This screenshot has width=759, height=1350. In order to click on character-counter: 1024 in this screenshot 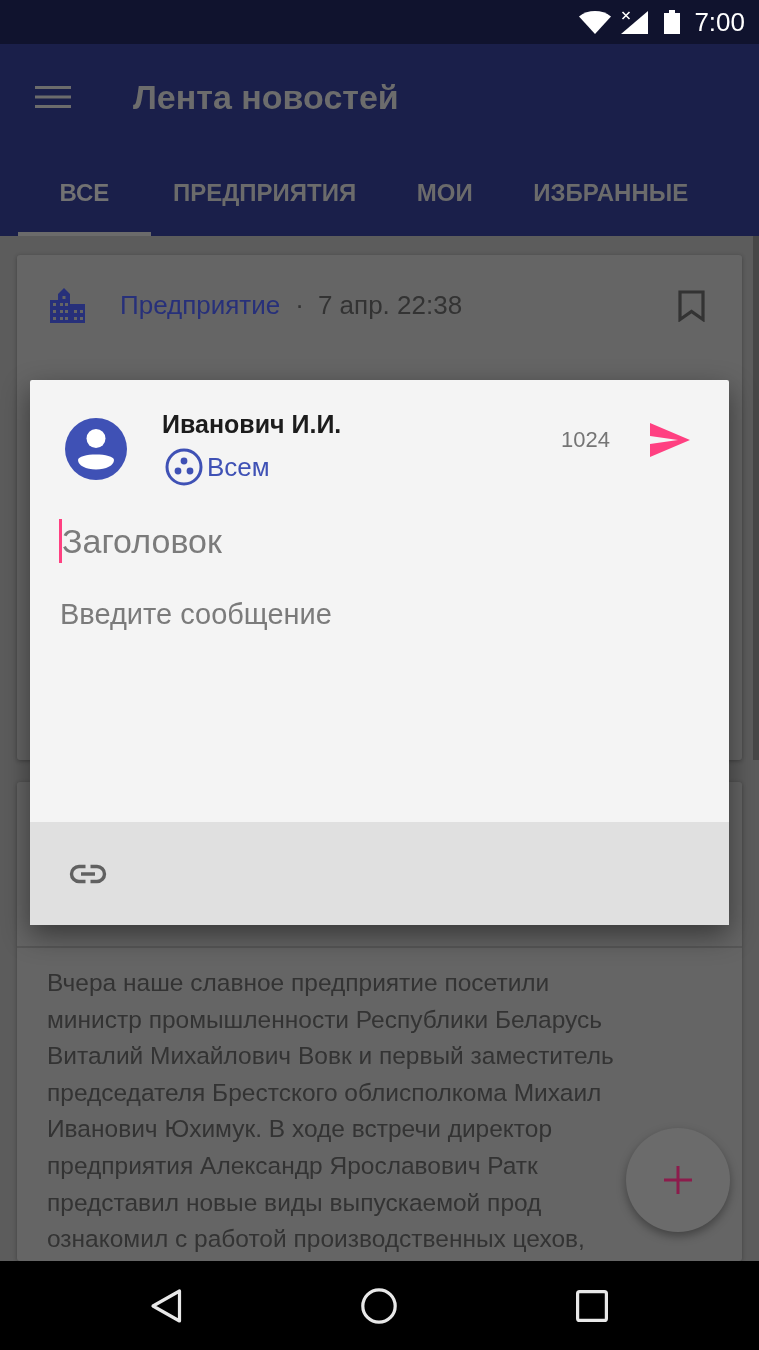, I will do `click(585, 440)`.